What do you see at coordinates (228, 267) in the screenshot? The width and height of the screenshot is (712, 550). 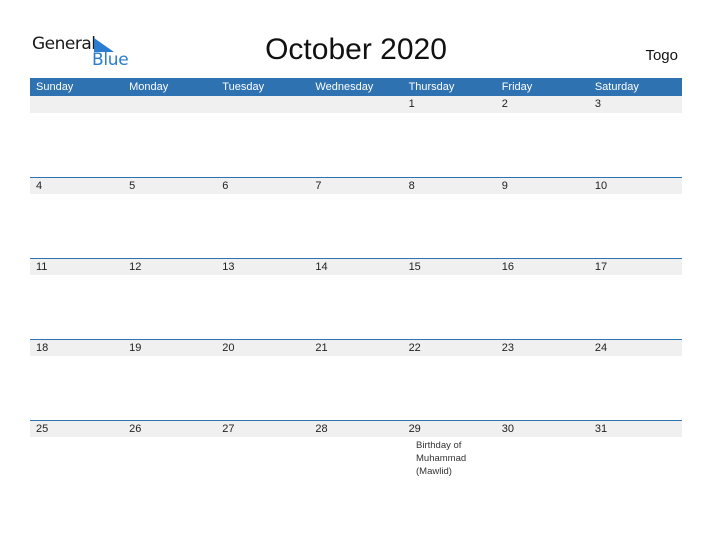 I see `day-number: 13` at bounding box center [228, 267].